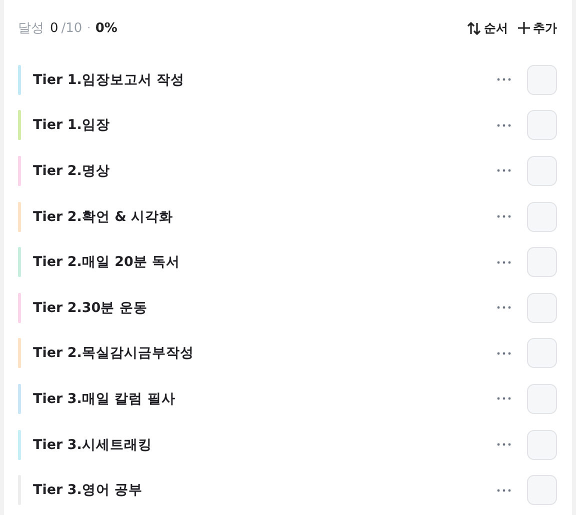 The height and width of the screenshot is (515, 576). Describe the element at coordinates (106, 28) in the screenshot. I see `percent-text: 0%` at that location.